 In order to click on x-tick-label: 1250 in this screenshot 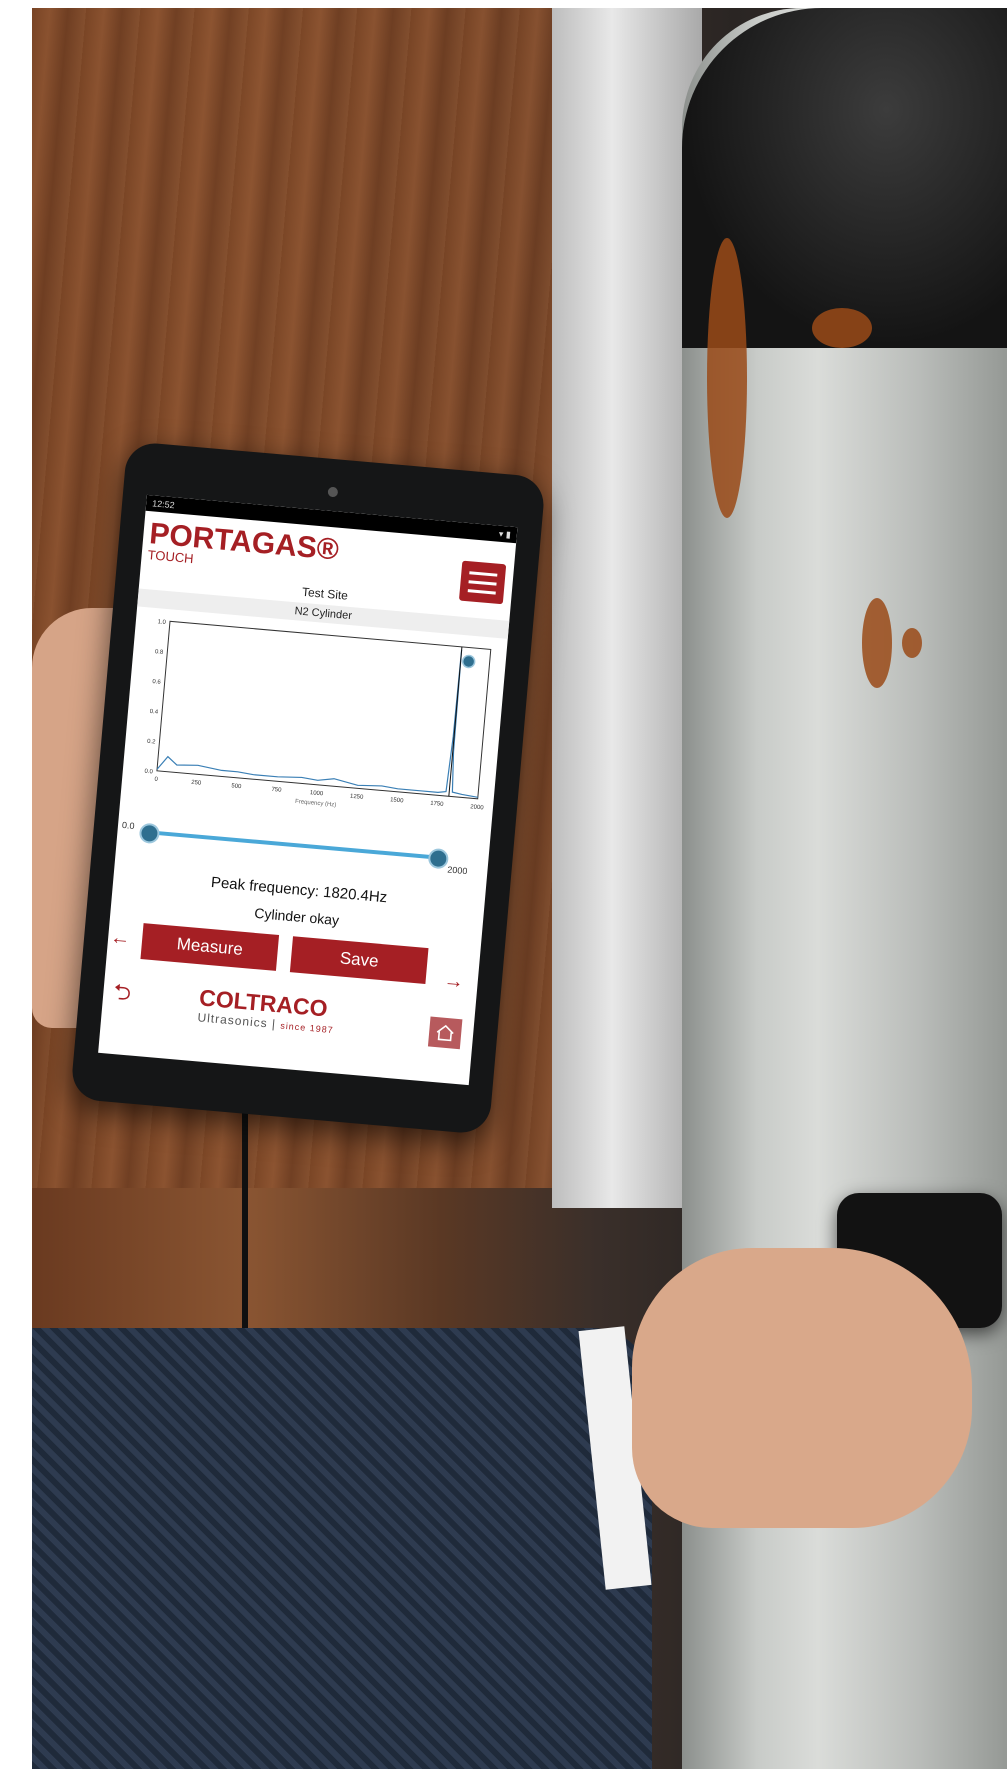, I will do `click(357, 797)`.